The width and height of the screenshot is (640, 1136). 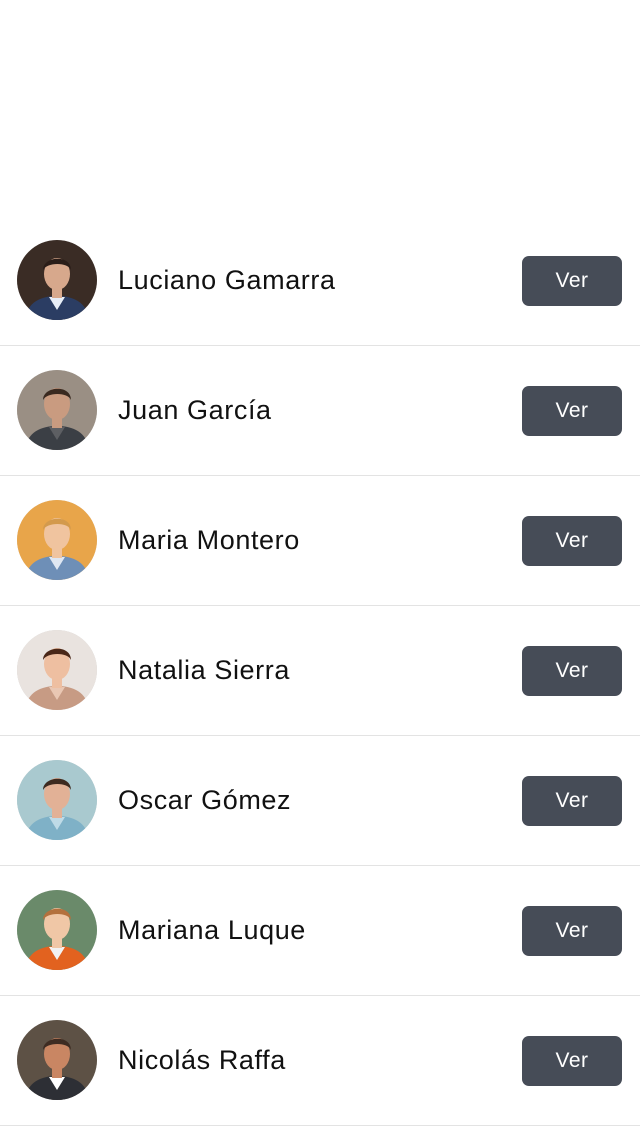 I want to click on contact-row: Mariana Luque Ver, so click(x=320, y=931).